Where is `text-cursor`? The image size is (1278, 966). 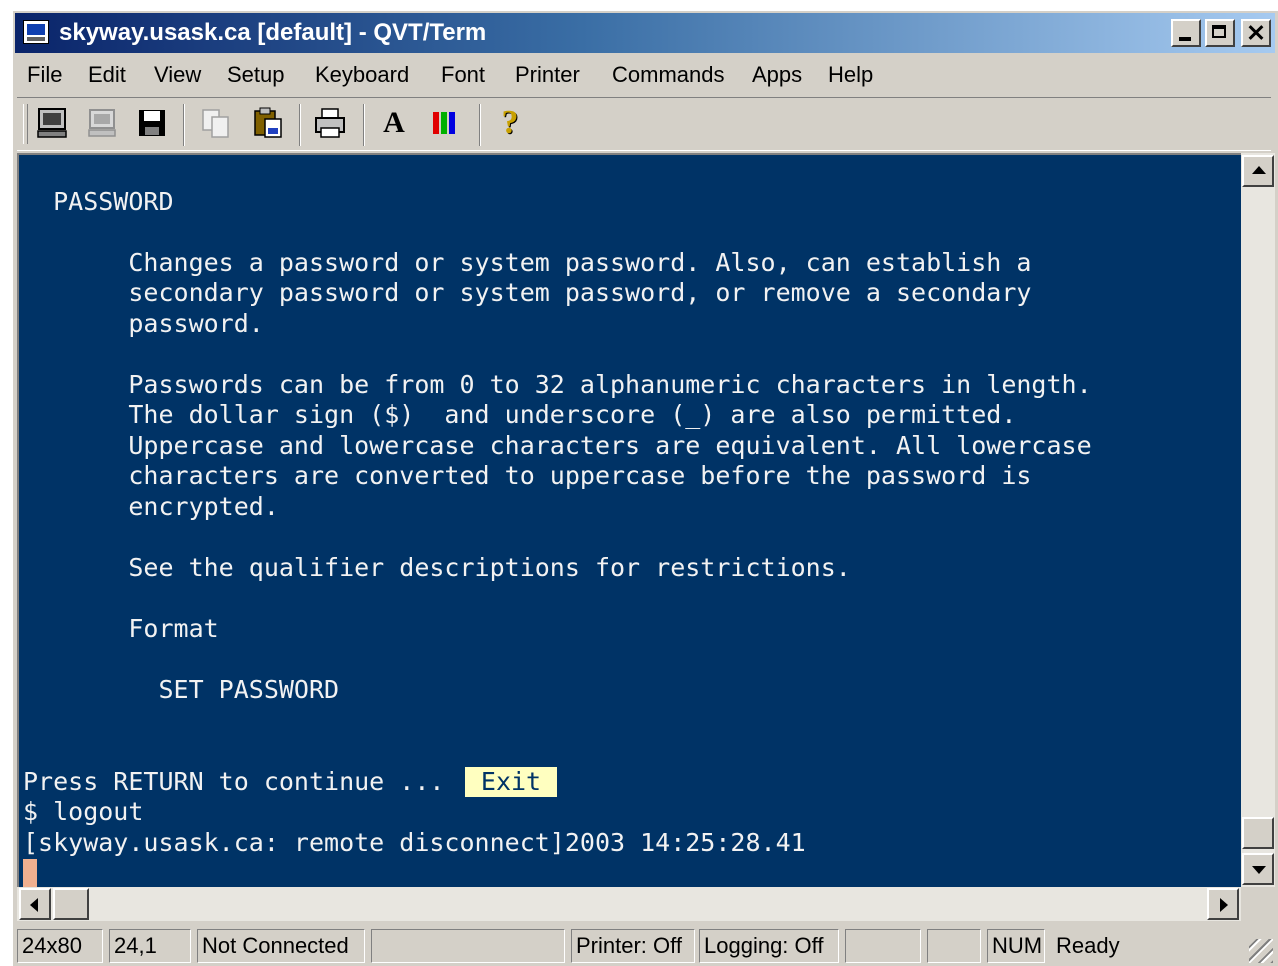
text-cursor is located at coordinates (30, 873).